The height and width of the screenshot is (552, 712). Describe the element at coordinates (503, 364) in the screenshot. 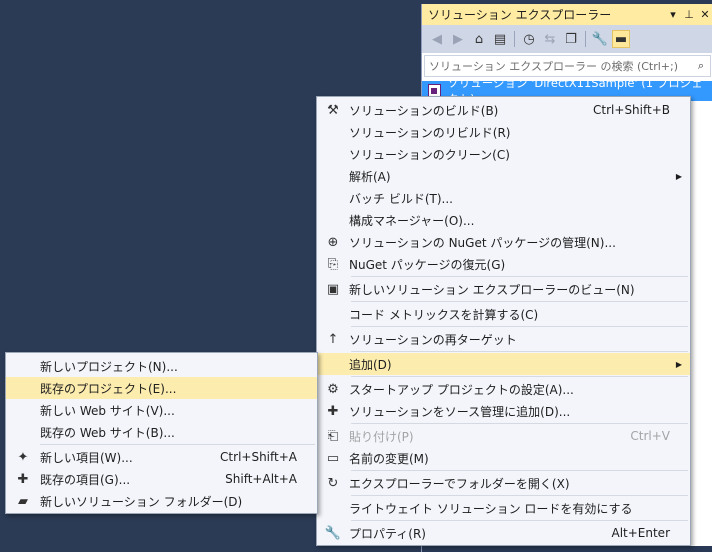

I see `context-menu-item: 追加(D) ▶` at that location.